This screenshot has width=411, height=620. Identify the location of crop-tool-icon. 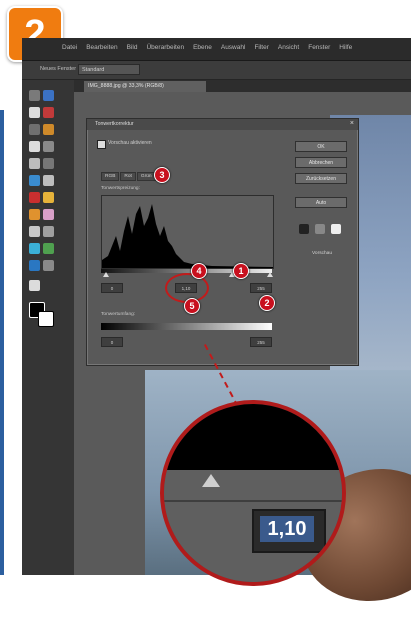
(48, 163).